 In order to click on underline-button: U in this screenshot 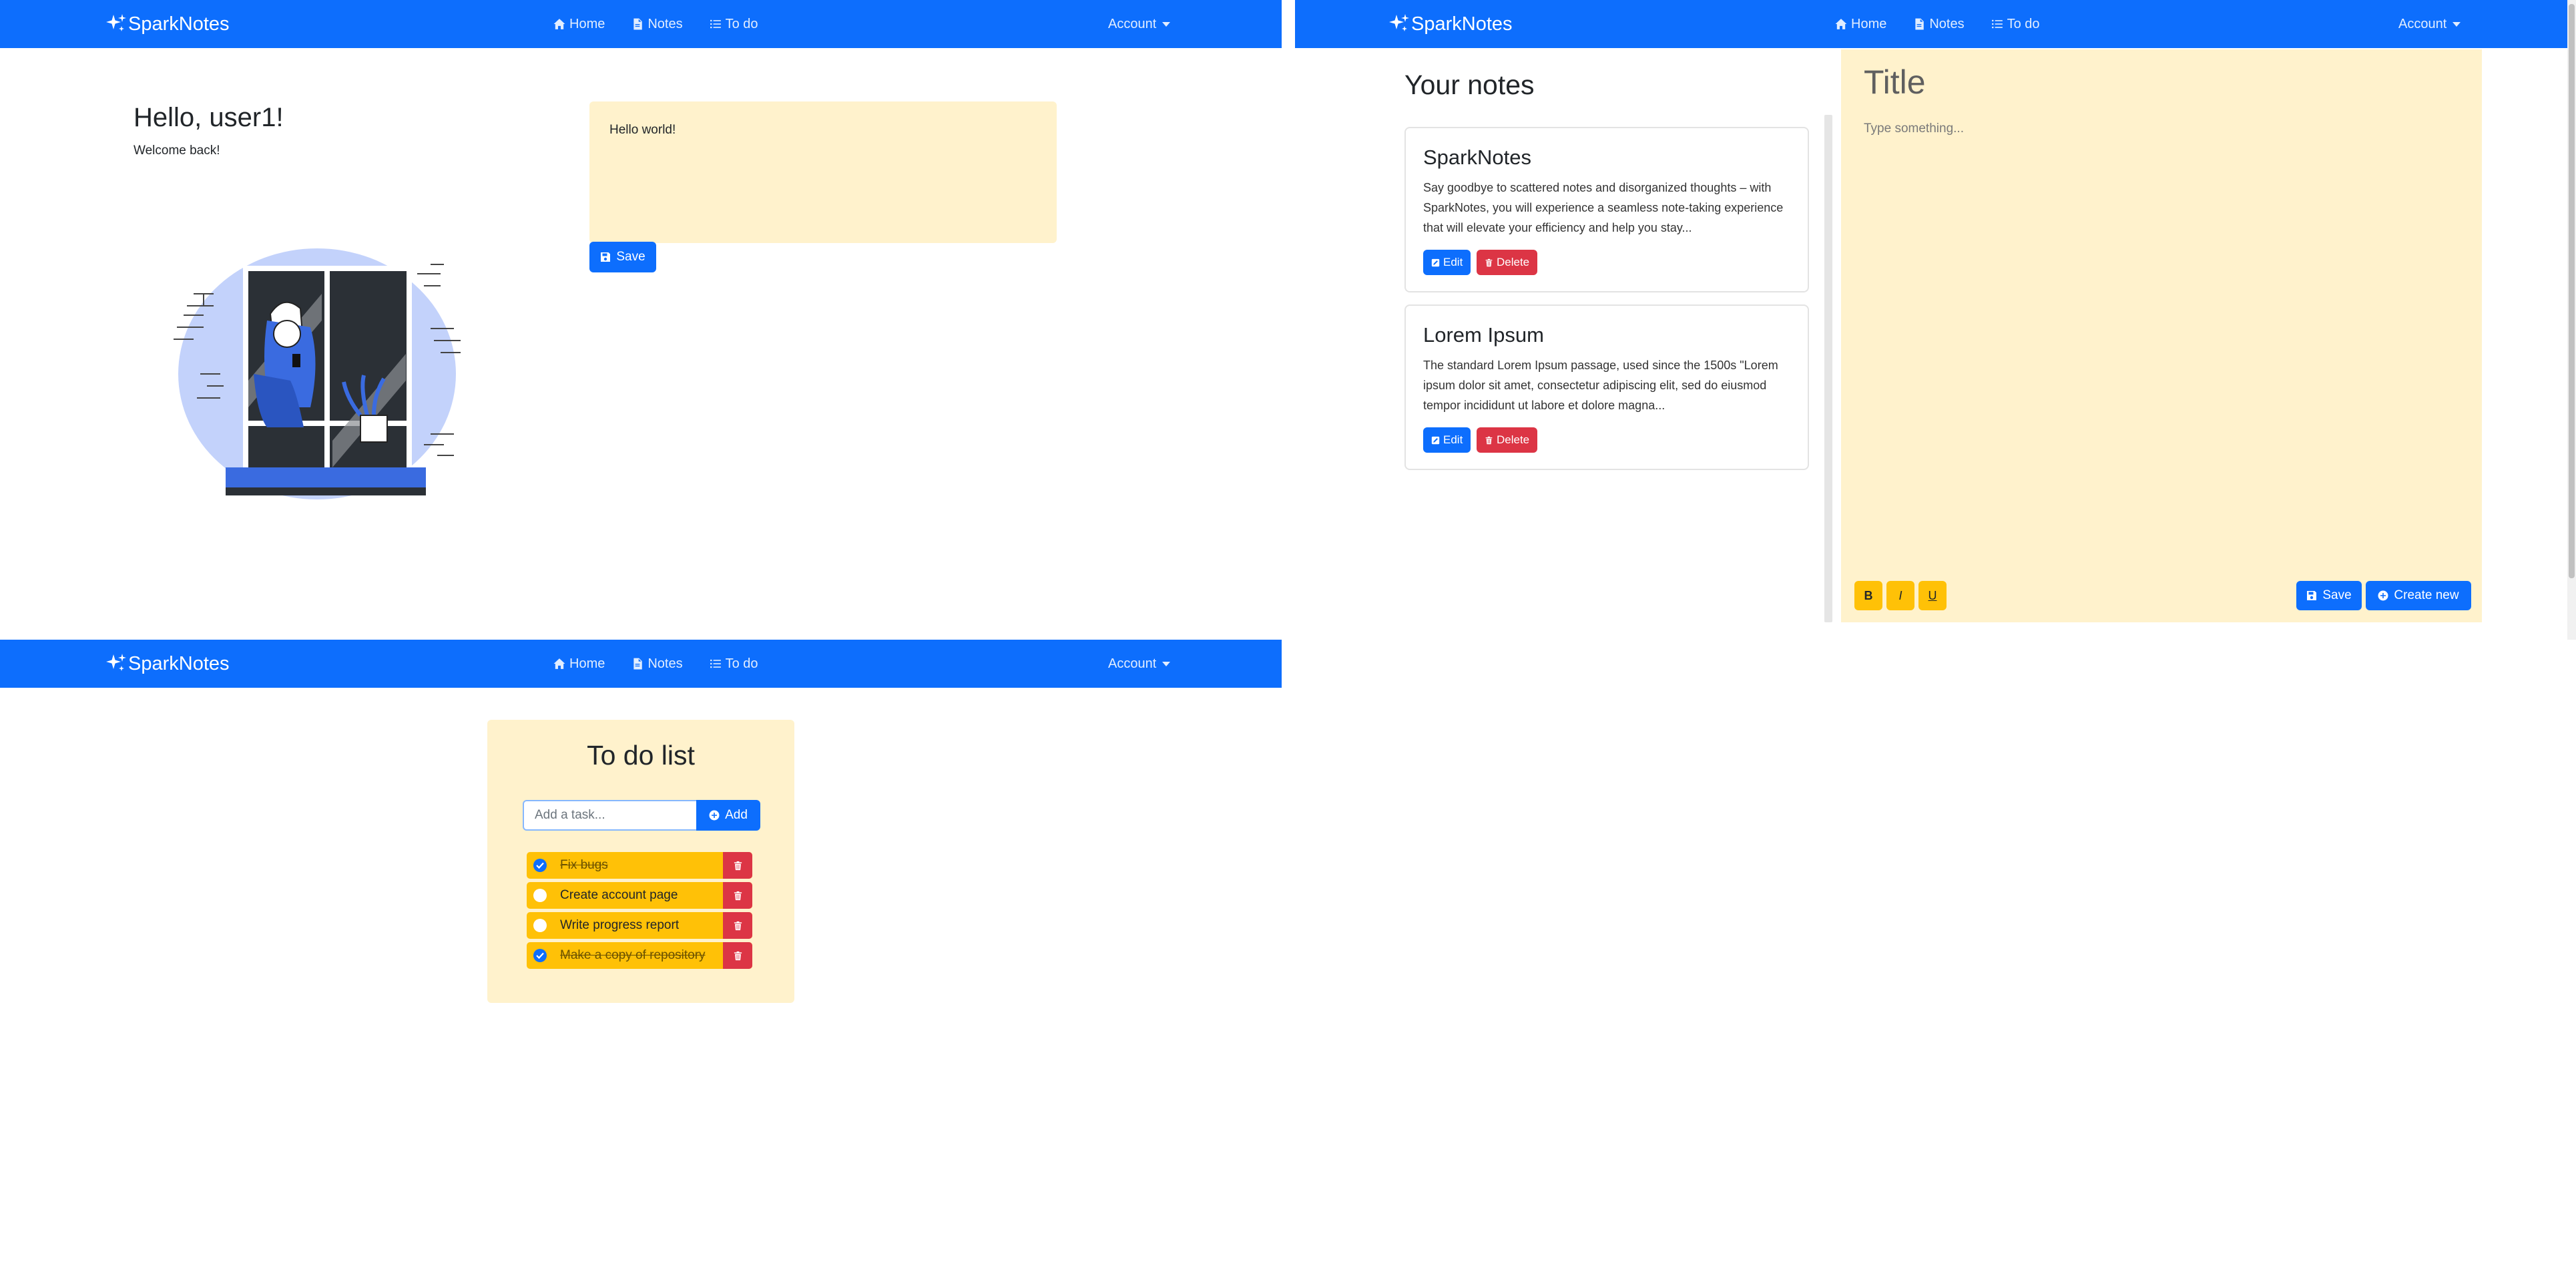, I will do `click(1932, 595)`.